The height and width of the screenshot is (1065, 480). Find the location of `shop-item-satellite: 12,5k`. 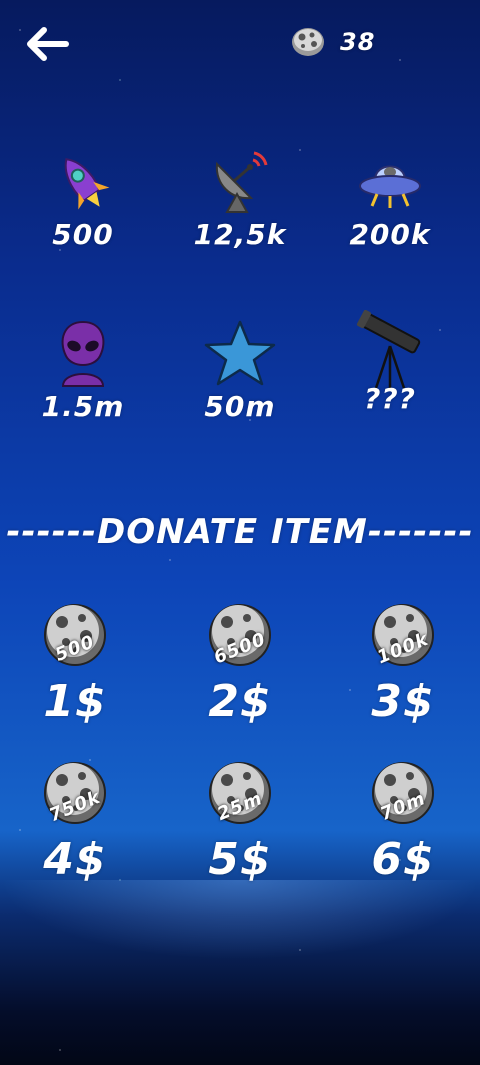

shop-item-satellite: 12,5k is located at coordinates (240, 200).